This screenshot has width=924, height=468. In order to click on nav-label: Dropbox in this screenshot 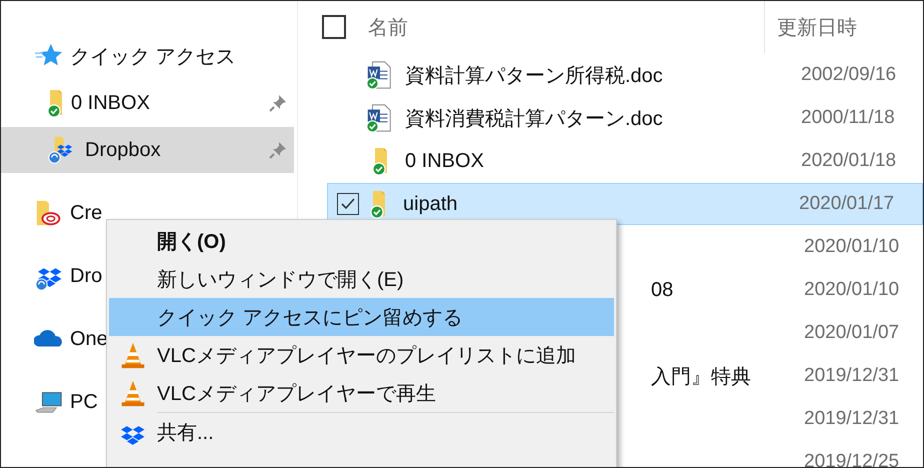, I will do `click(123, 150)`.